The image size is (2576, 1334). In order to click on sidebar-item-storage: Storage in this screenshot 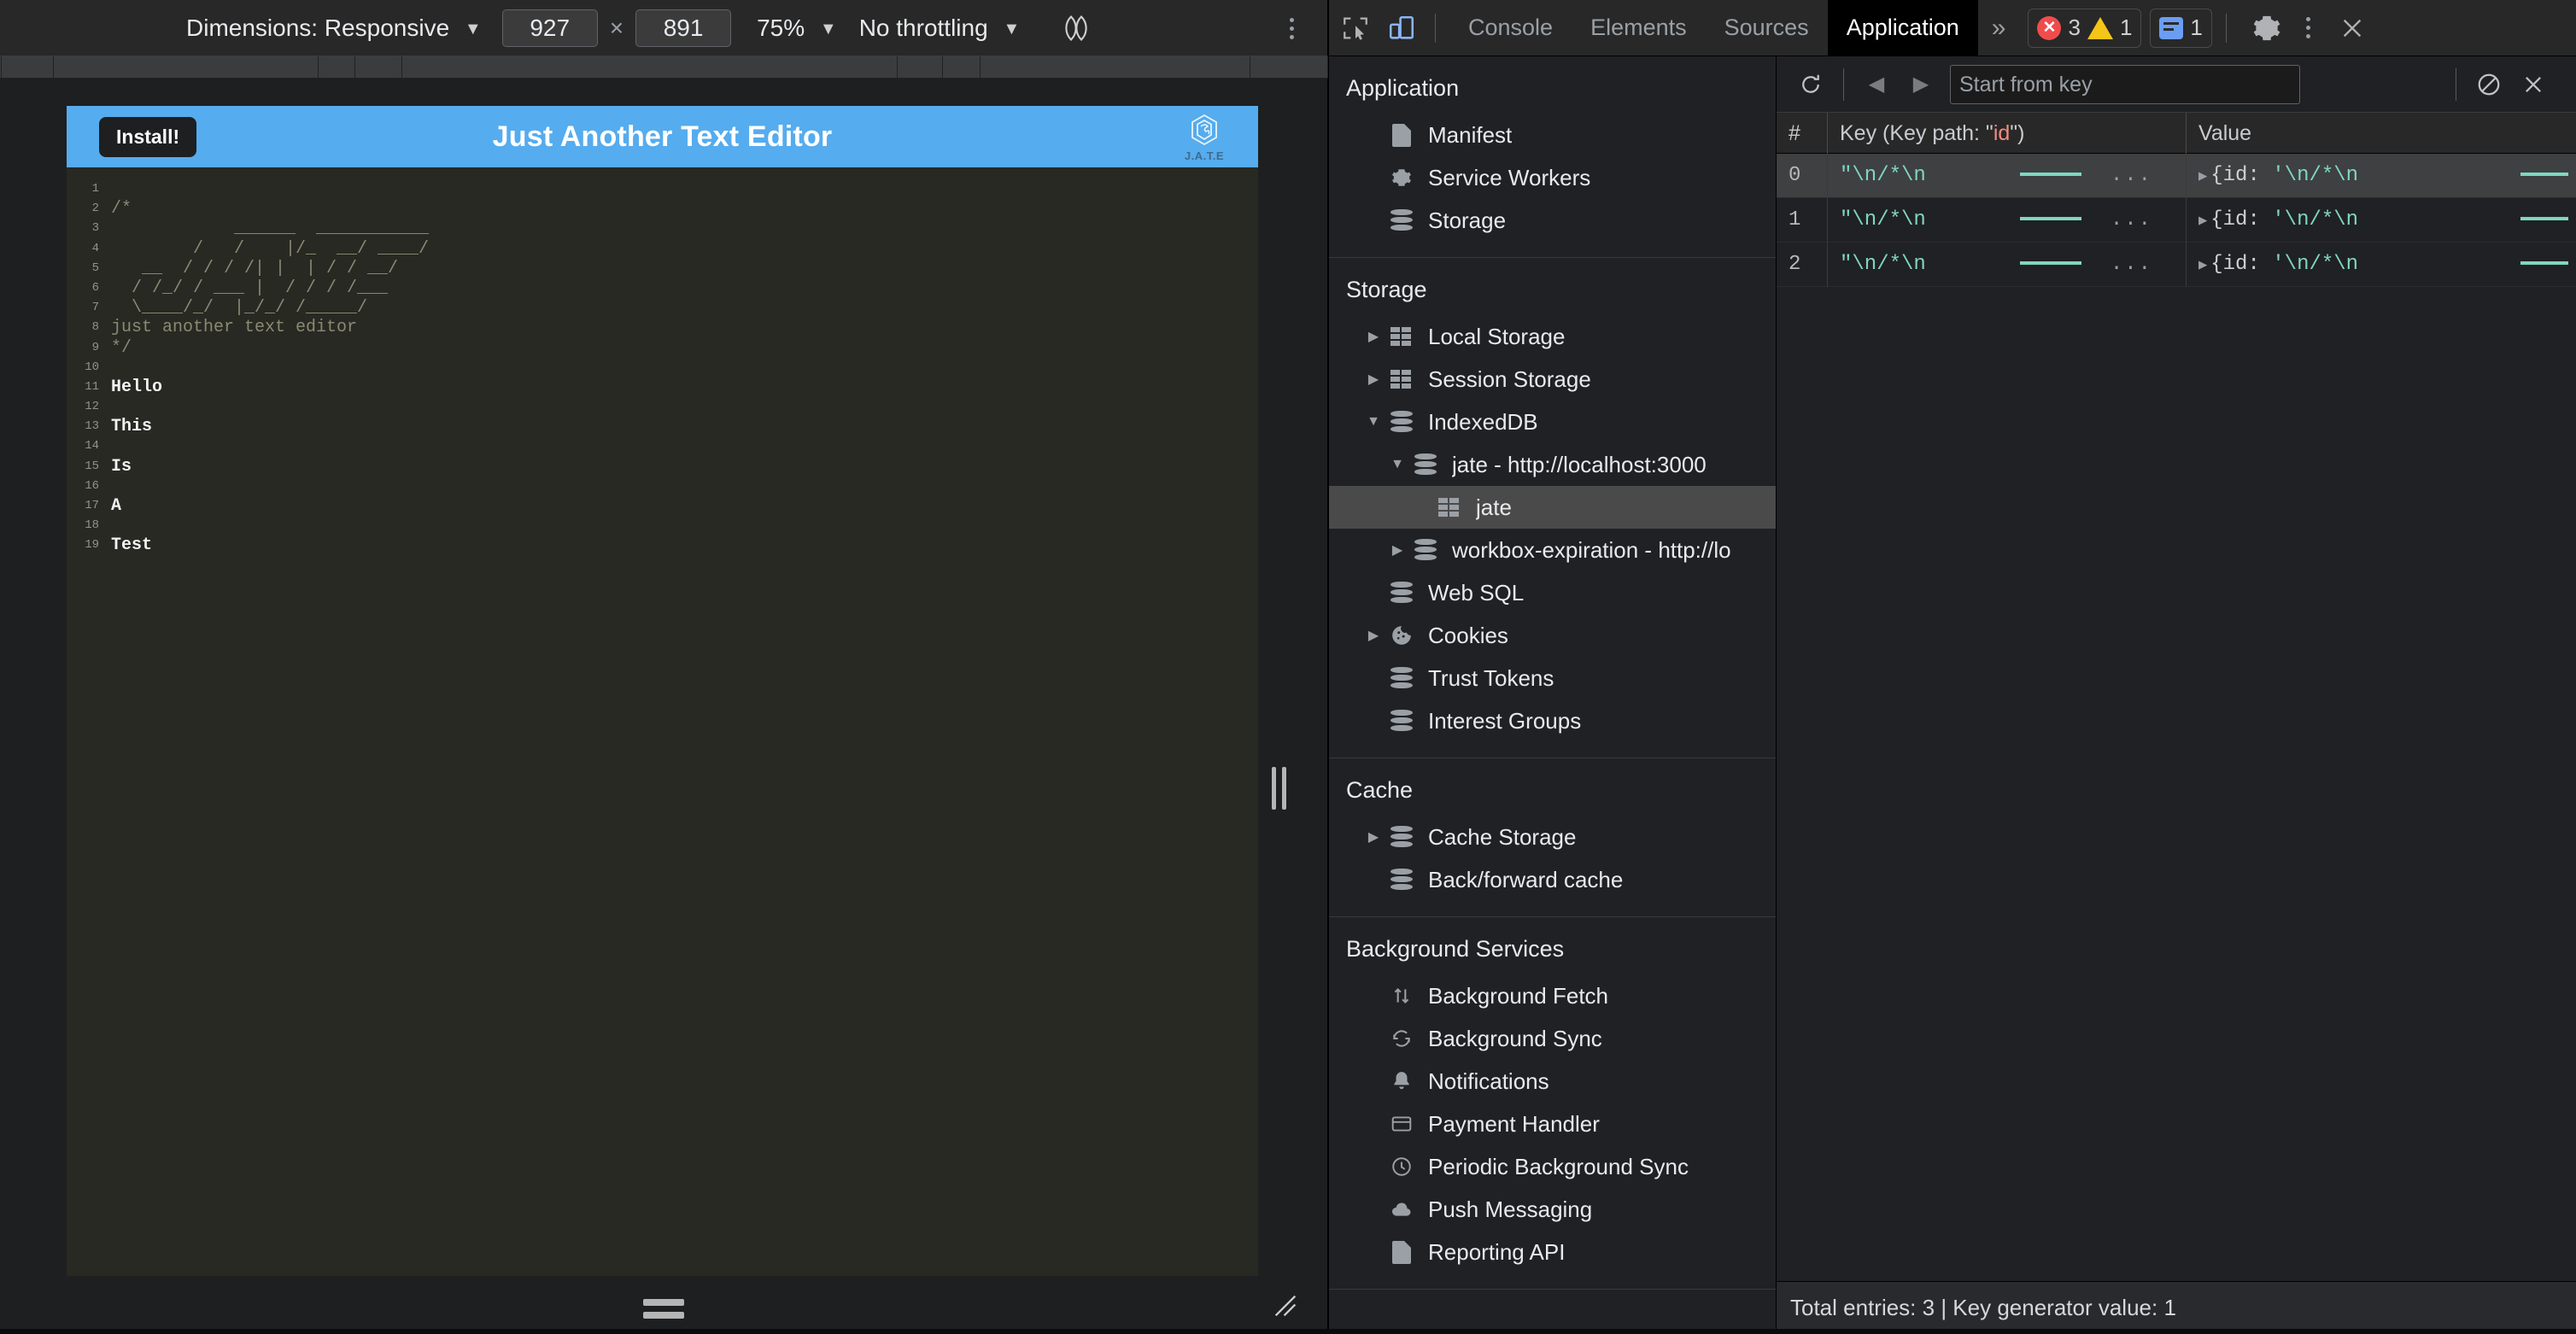, I will do `click(1552, 220)`.